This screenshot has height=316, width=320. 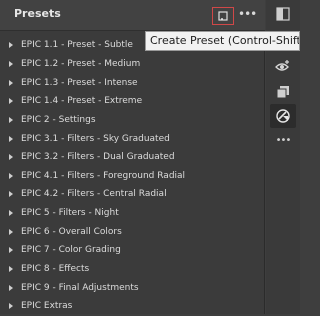 I want to click on create-preset-button, so click(x=223, y=16).